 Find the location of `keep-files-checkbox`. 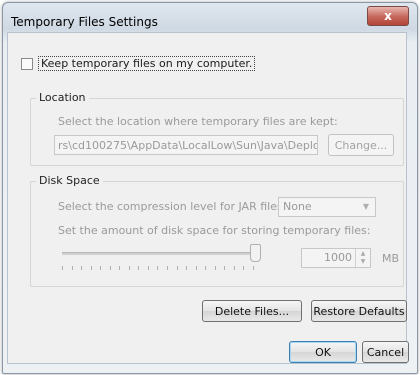

keep-files-checkbox is located at coordinates (27, 63).